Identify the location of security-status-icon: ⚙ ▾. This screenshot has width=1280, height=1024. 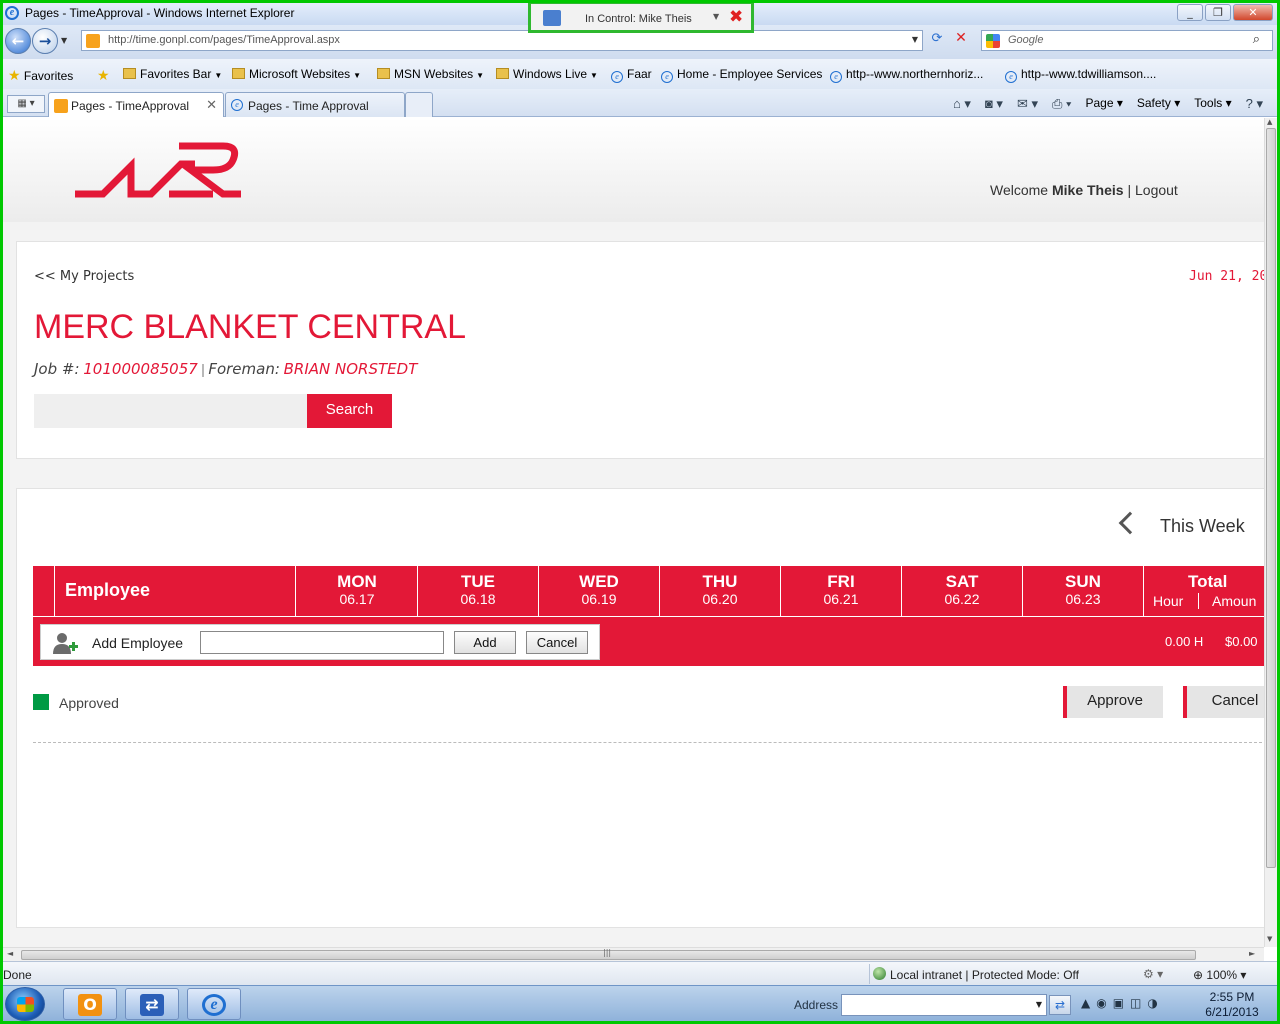
(1153, 974).